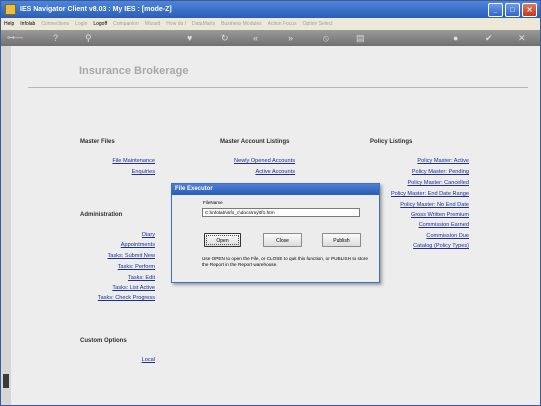  I want to click on toolbar: ⊶— ? ⚲ ♥ ↻ « » ⦸ ▤ ● ✔ ✕, so click(270, 38).